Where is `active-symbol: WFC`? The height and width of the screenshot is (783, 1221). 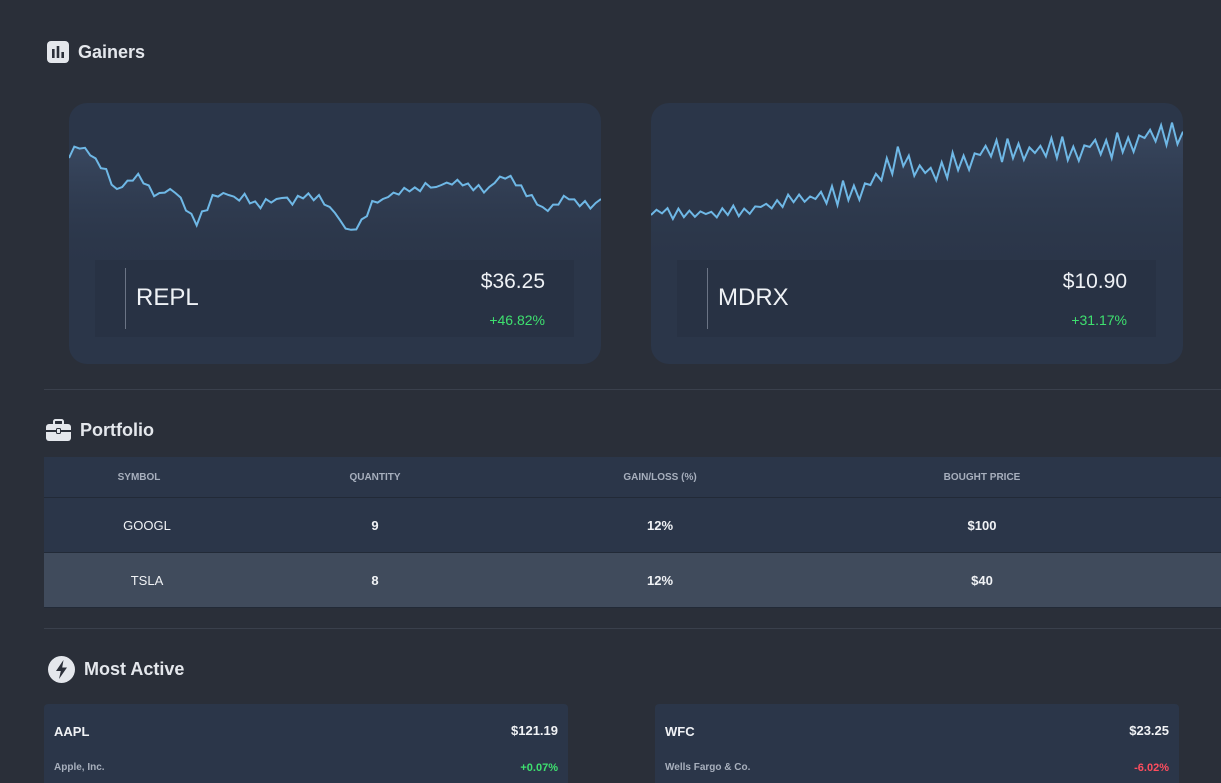 active-symbol: WFC is located at coordinates (680, 731).